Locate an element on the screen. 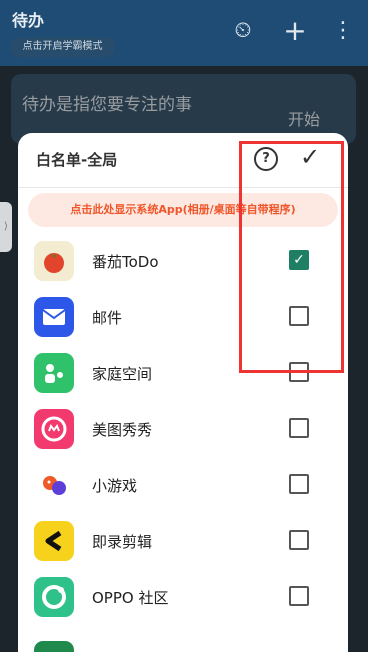  family-space-icon is located at coordinates (54, 373).